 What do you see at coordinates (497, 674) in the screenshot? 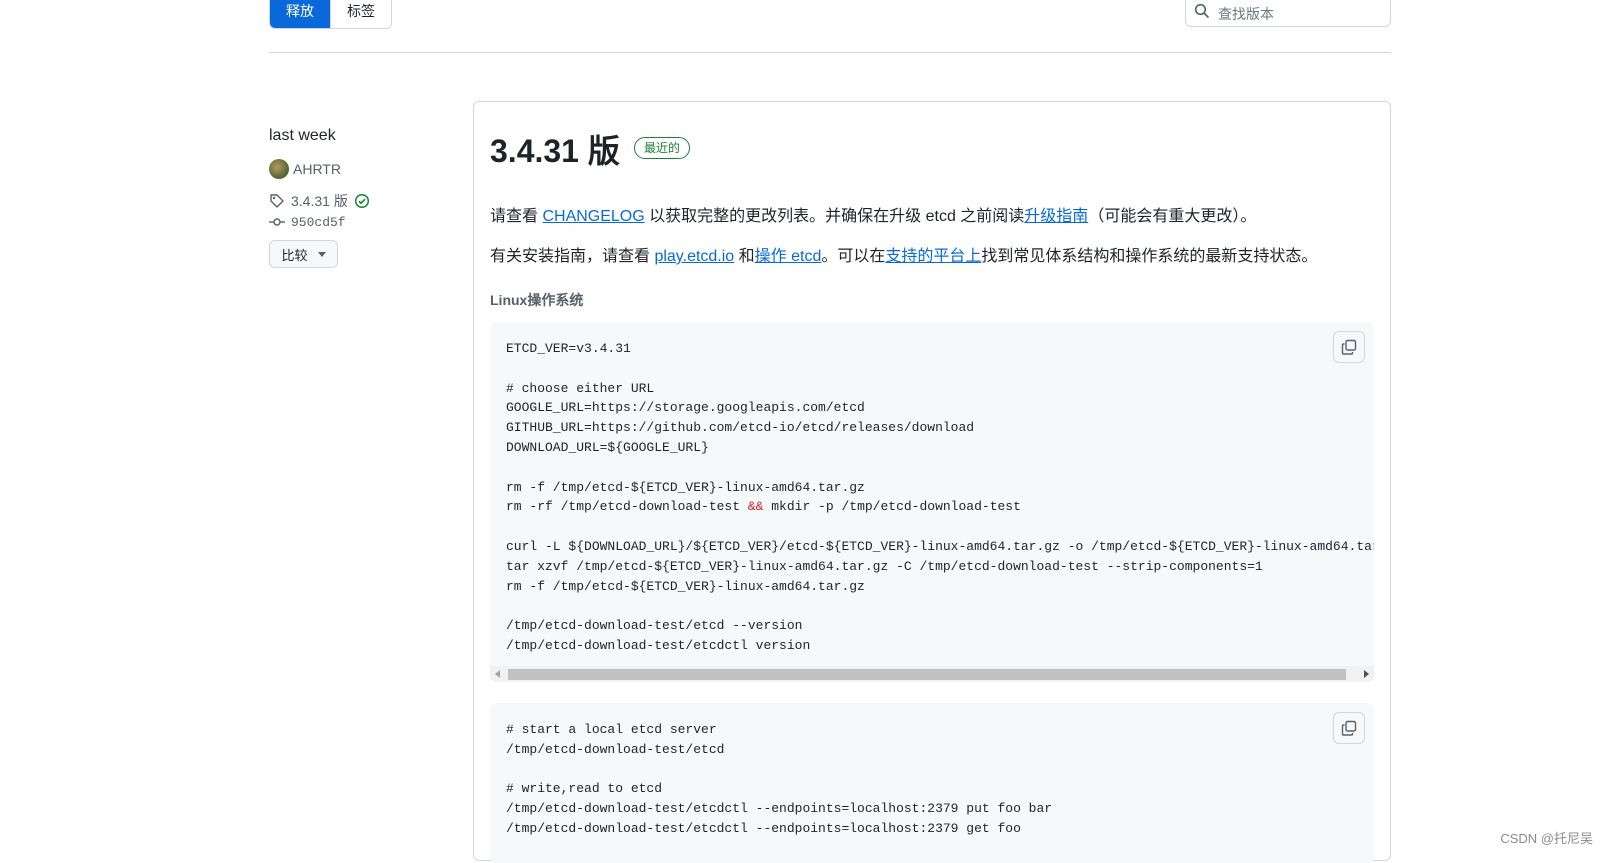
I see `scroll-left-arrow-icon` at bounding box center [497, 674].